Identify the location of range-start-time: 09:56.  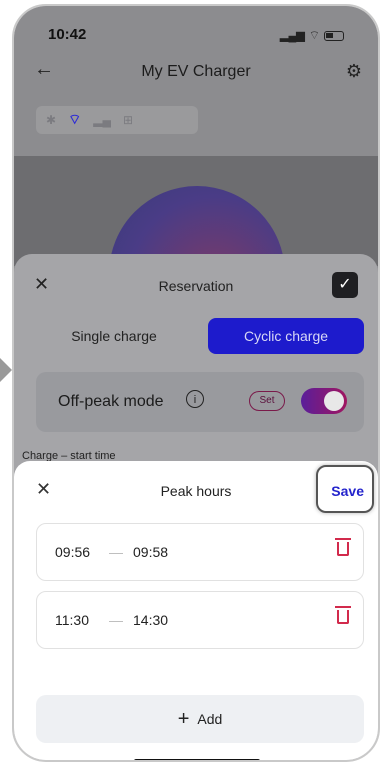
(72, 552).